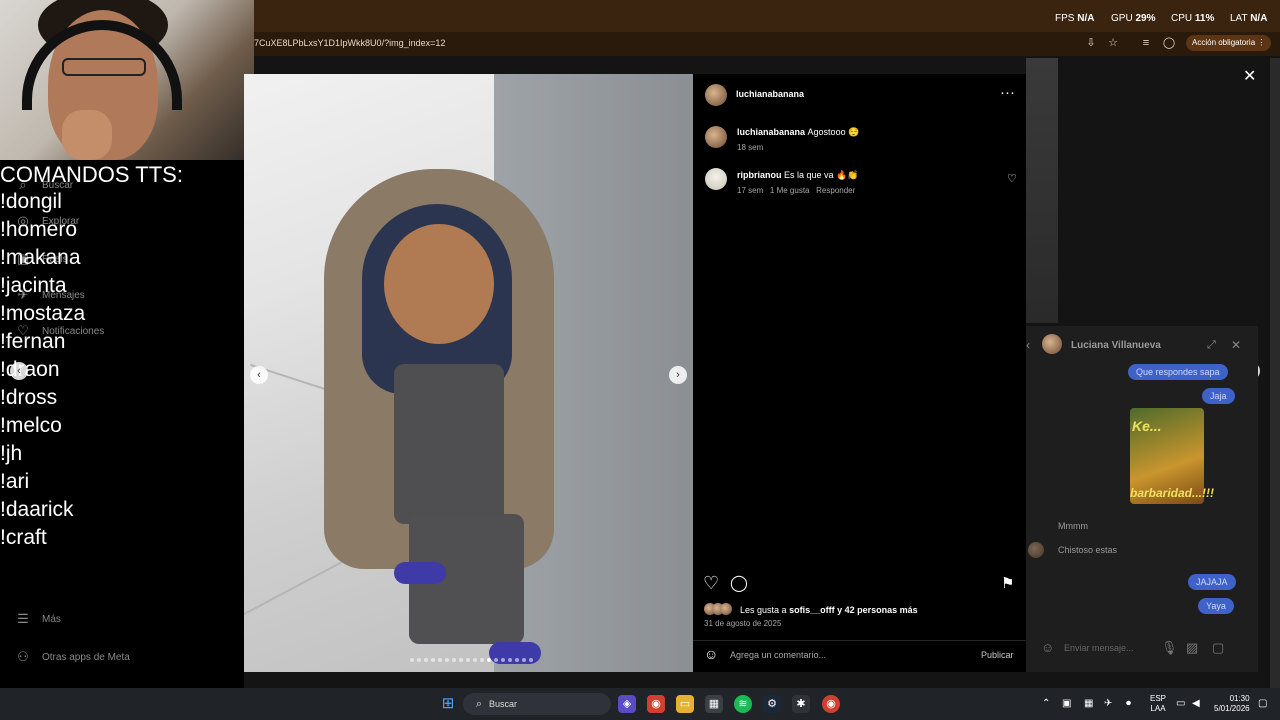 The image size is (1280, 720). Describe the element at coordinates (772, 704) in the screenshot. I see `steam-icon: ⚙` at that location.